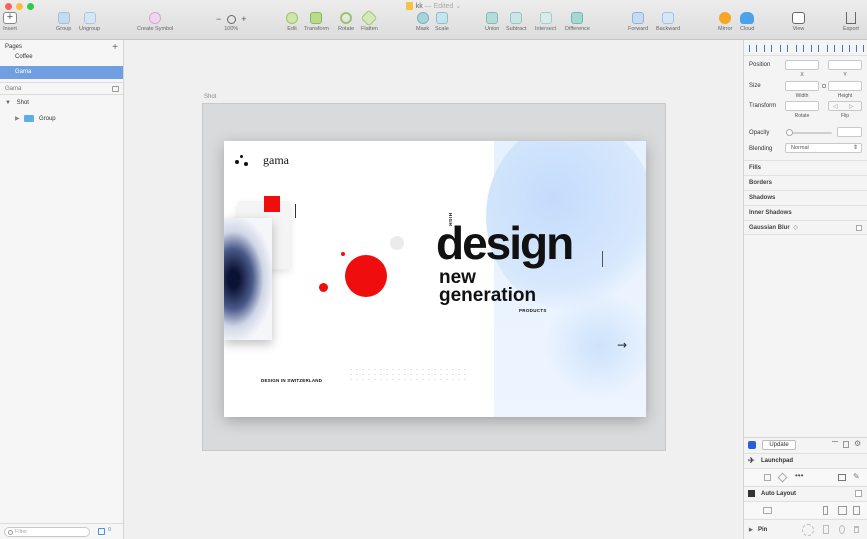  What do you see at coordinates (802, 106) in the screenshot?
I see `rotate-field` at bounding box center [802, 106].